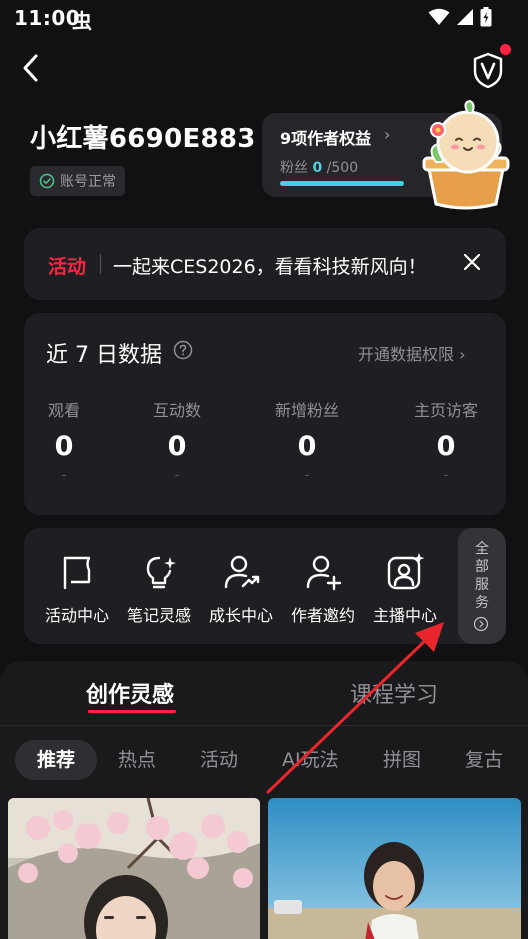  Describe the element at coordinates (322, 615) in the screenshot. I see `service-label: 作者邀约` at that location.